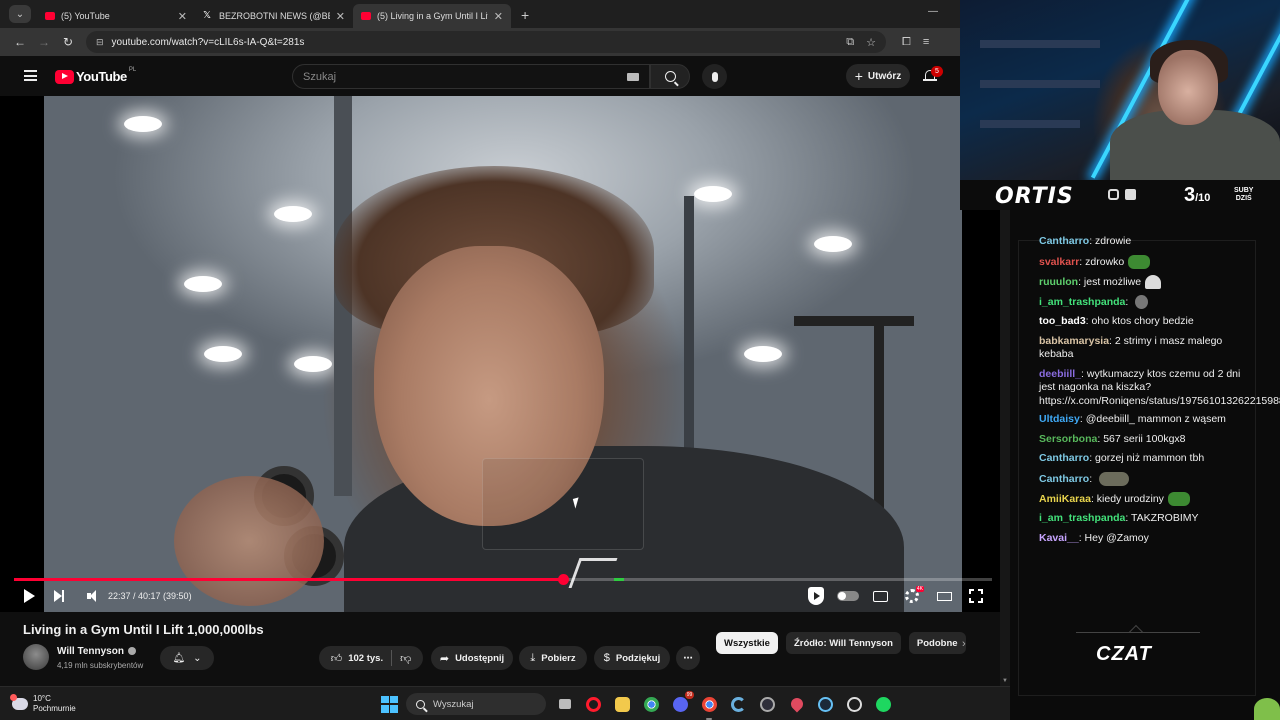 The height and width of the screenshot is (720, 1280). Describe the element at coordinates (850, 42) in the screenshot. I see `cast-icon: ⧉` at that location.